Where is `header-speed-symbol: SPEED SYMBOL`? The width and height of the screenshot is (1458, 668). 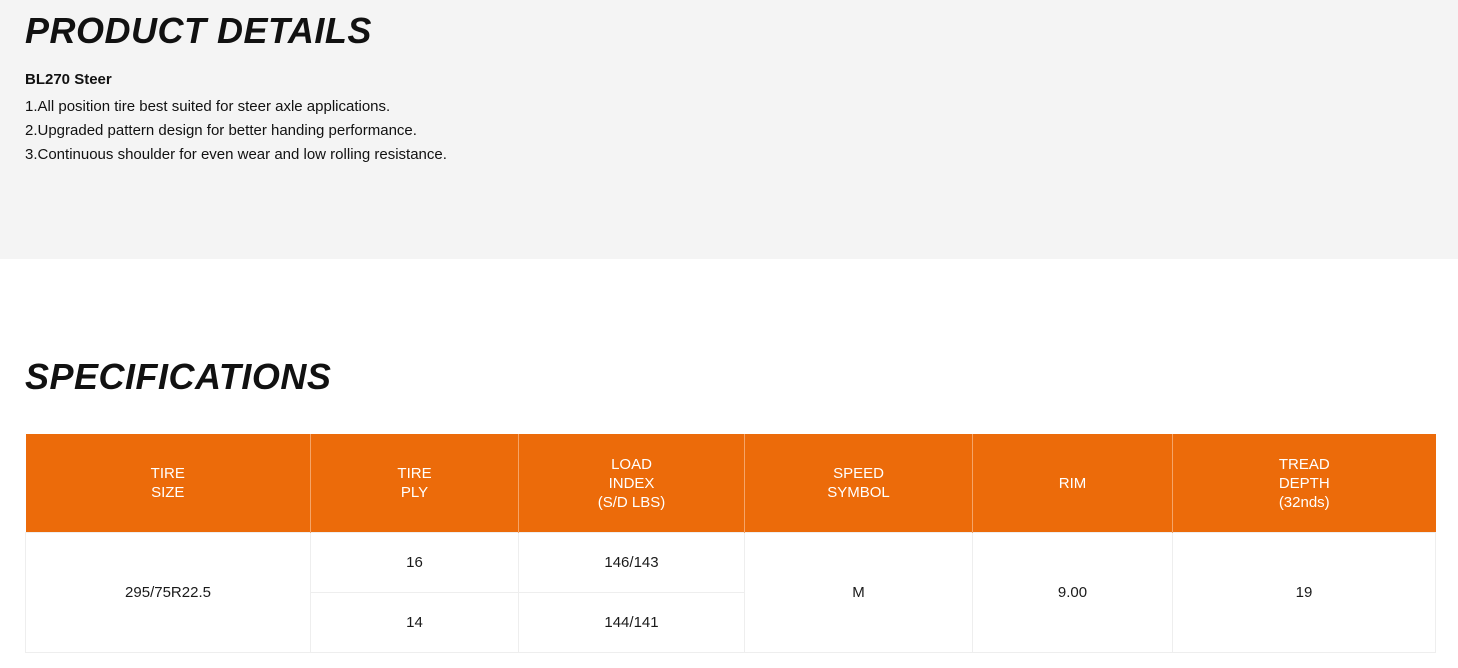
header-speed-symbol: SPEED SYMBOL is located at coordinates (858, 483).